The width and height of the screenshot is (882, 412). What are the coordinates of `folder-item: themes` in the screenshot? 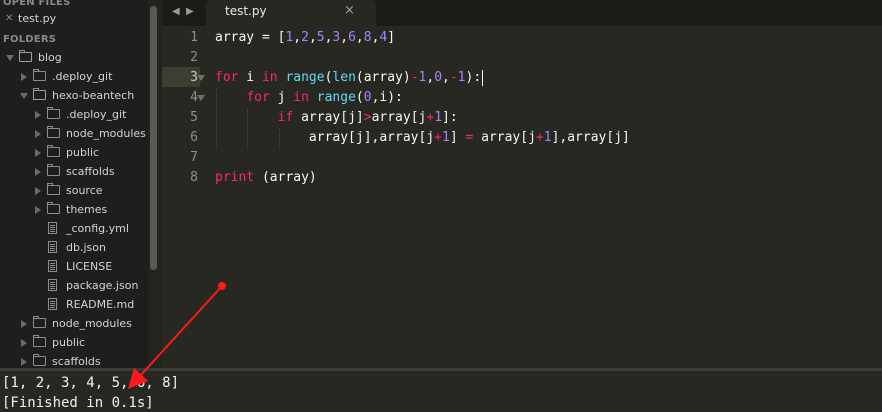 It's located at (74, 209).